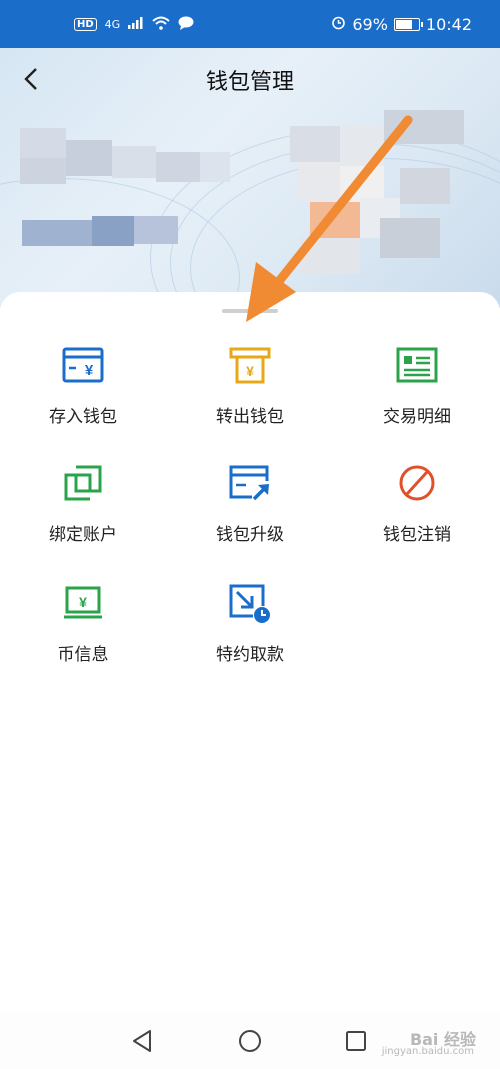 Image resolution: width=500 pixels, height=1069 pixels. I want to click on nav-recents-button, so click(356, 1041).